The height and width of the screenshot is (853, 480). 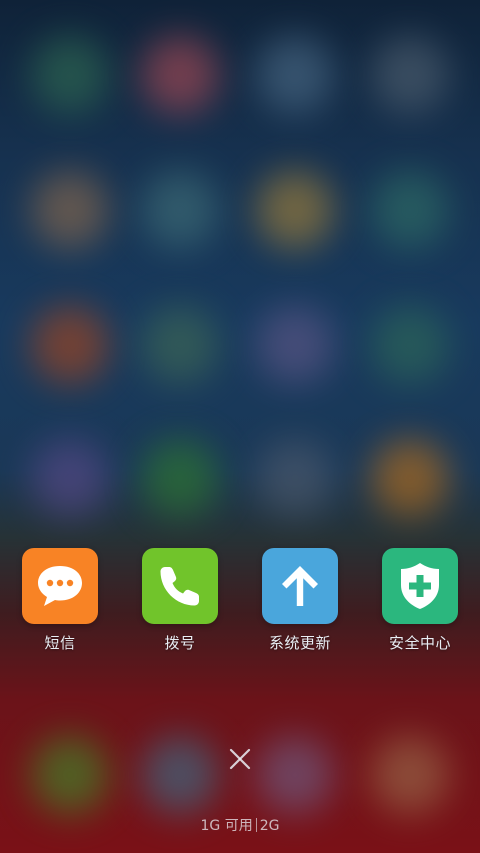 I want to click on app-sms: 短信, so click(x=60, y=600).